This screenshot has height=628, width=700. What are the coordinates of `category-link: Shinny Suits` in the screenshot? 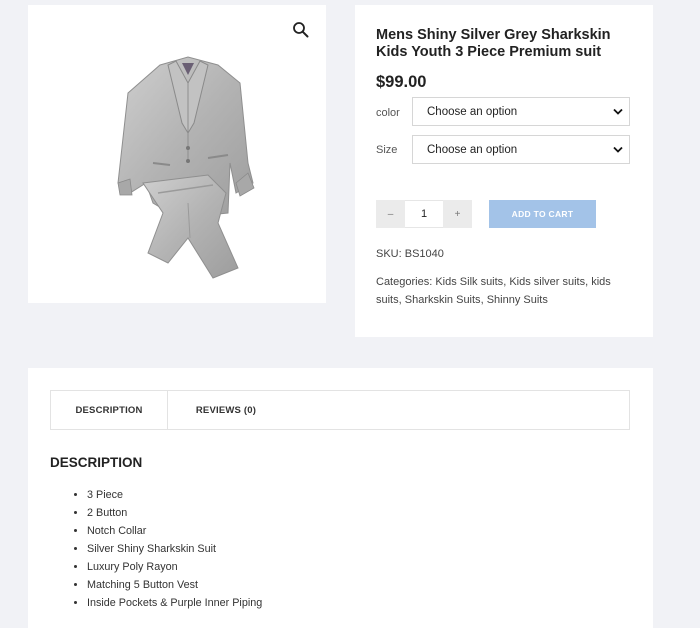 It's located at (517, 300).